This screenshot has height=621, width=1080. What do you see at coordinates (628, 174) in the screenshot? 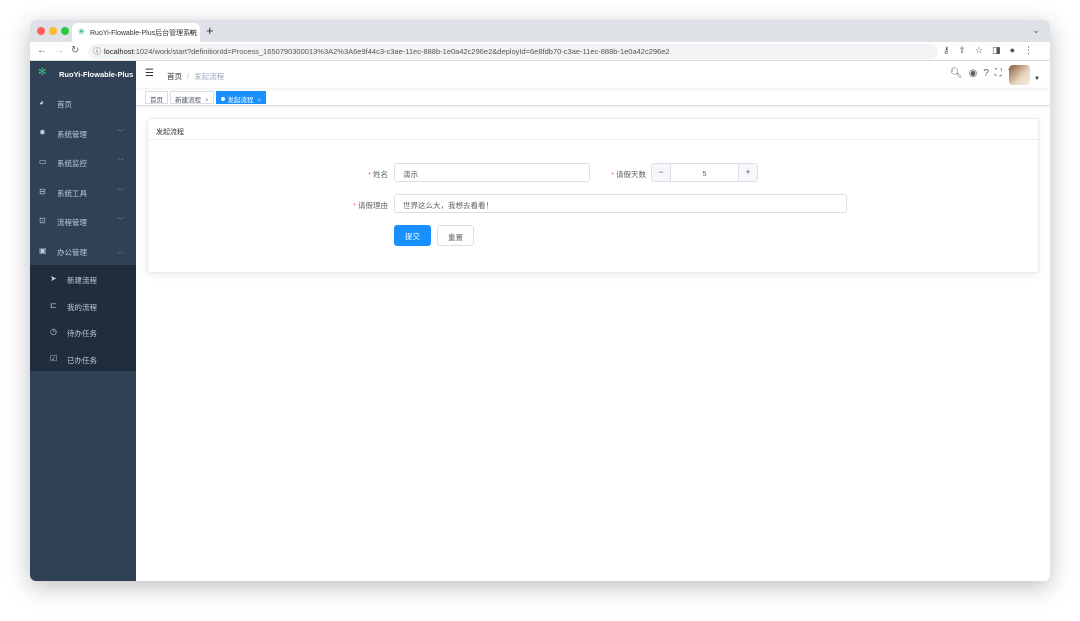
I see `days-label: * 请假天数` at bounding box center [628, 174].